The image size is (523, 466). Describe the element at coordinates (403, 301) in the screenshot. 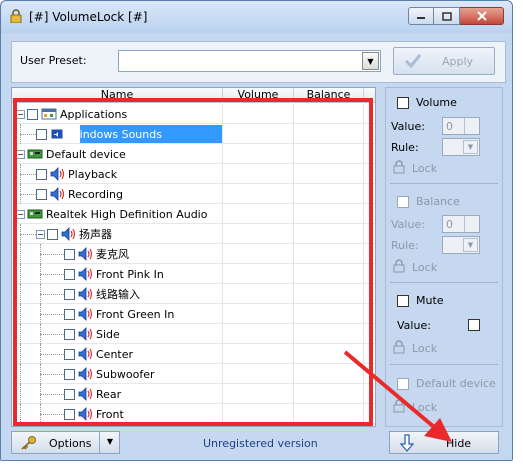

I see `mute-checkbox` at that location.